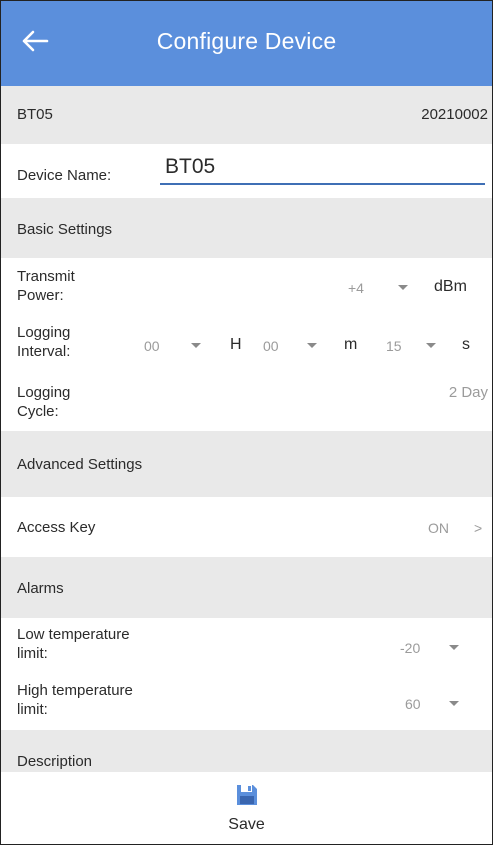 This screenshot has width=493, height=845. Describe the element at coordinates (468, 392) in the screenshot. I see `logging-cycle-value: 2 Day` at that location.